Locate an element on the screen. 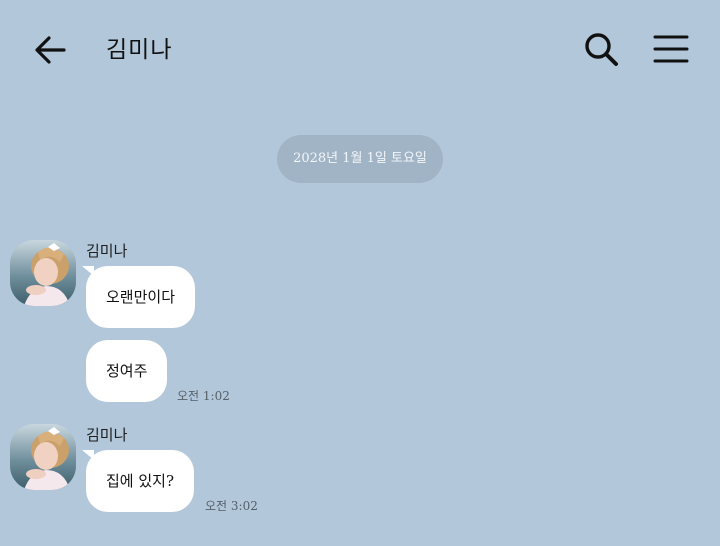 The image size is (720, 546). menu-button is located at coordinates (672, 50).